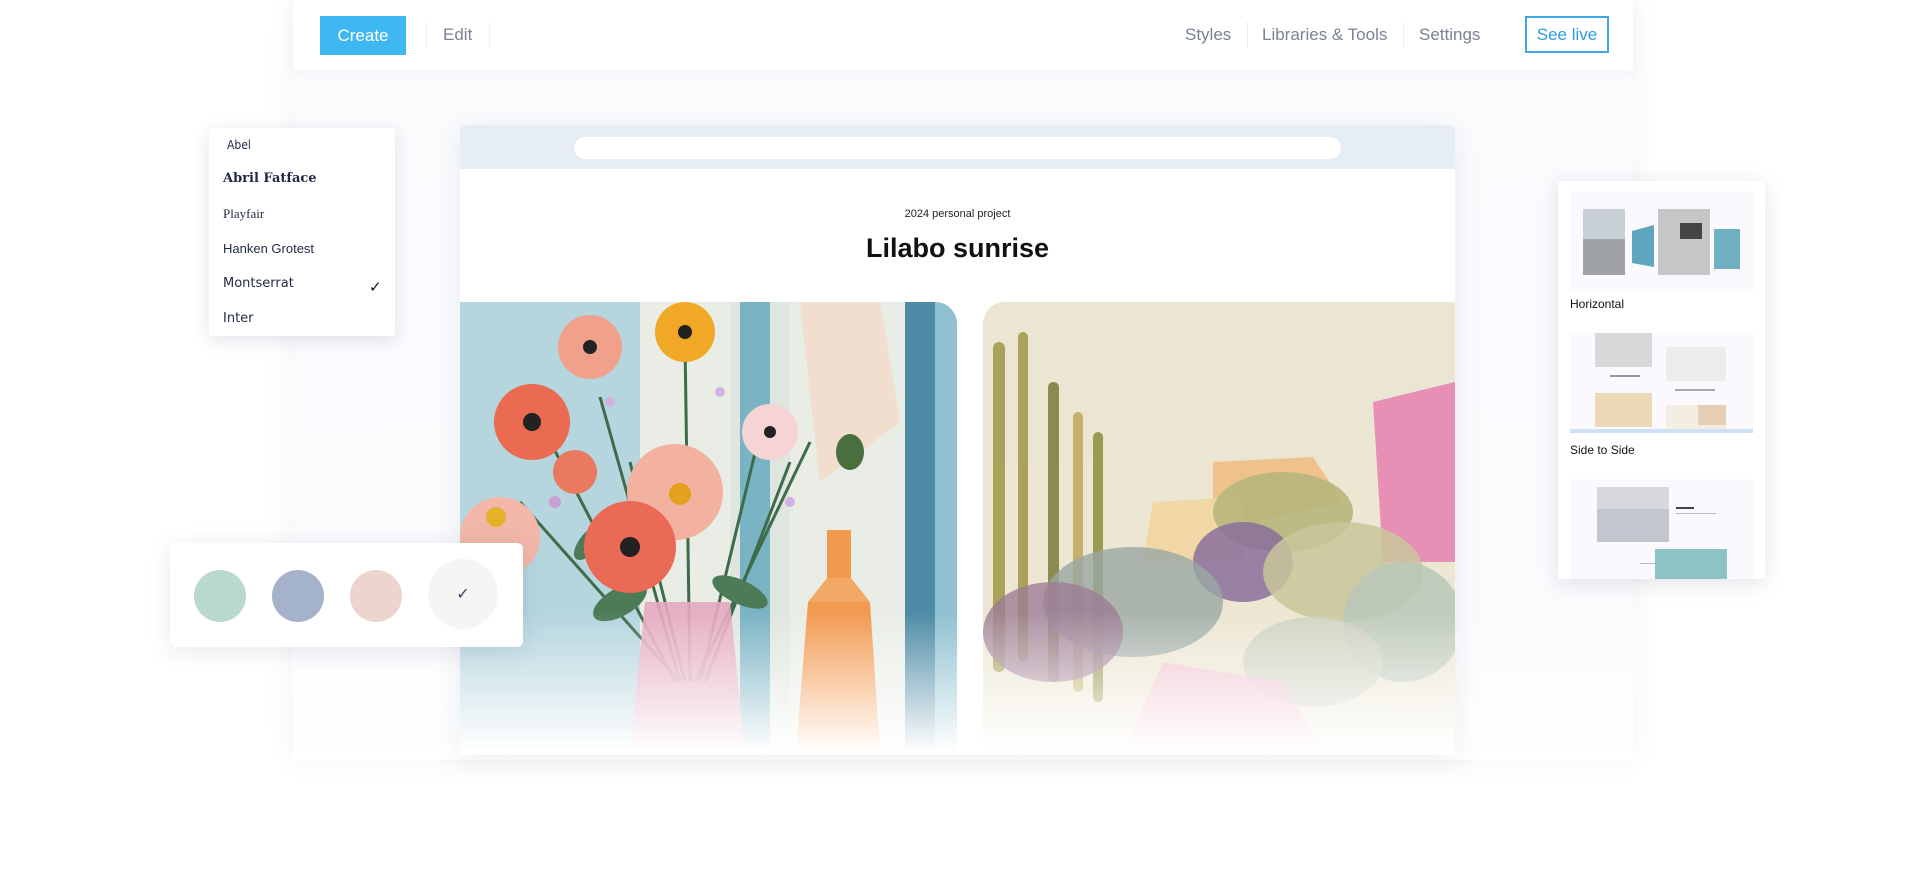 Image resolution: width=1920 pixels, height=879 pixels. What do you see at coordinates (957, 248) in the screenshot?
I see `project-title: Lilabo sunrise` at bounding box center [957, 248].